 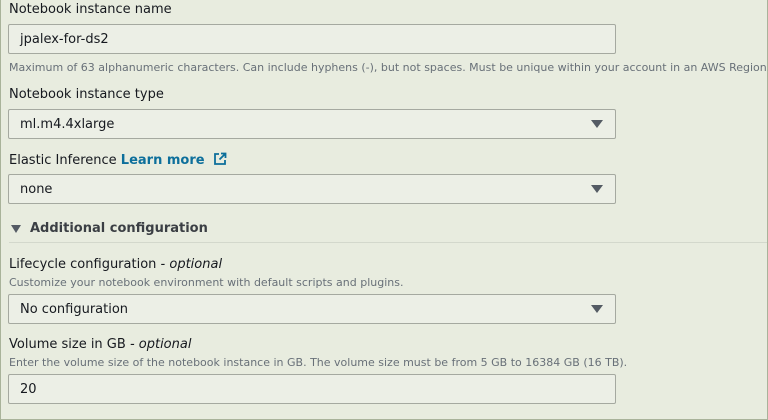 I want to click on lifecycle-select: No configuration, so click(x=312, y=309).